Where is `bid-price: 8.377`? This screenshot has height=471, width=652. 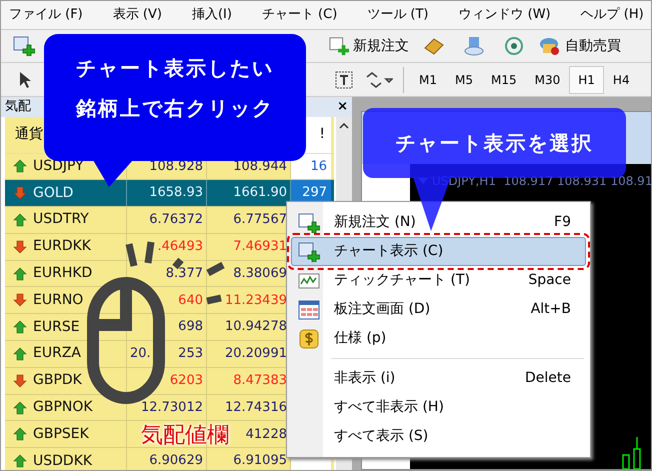
bid-price: 8.377 is located at coordinates (184, 273).